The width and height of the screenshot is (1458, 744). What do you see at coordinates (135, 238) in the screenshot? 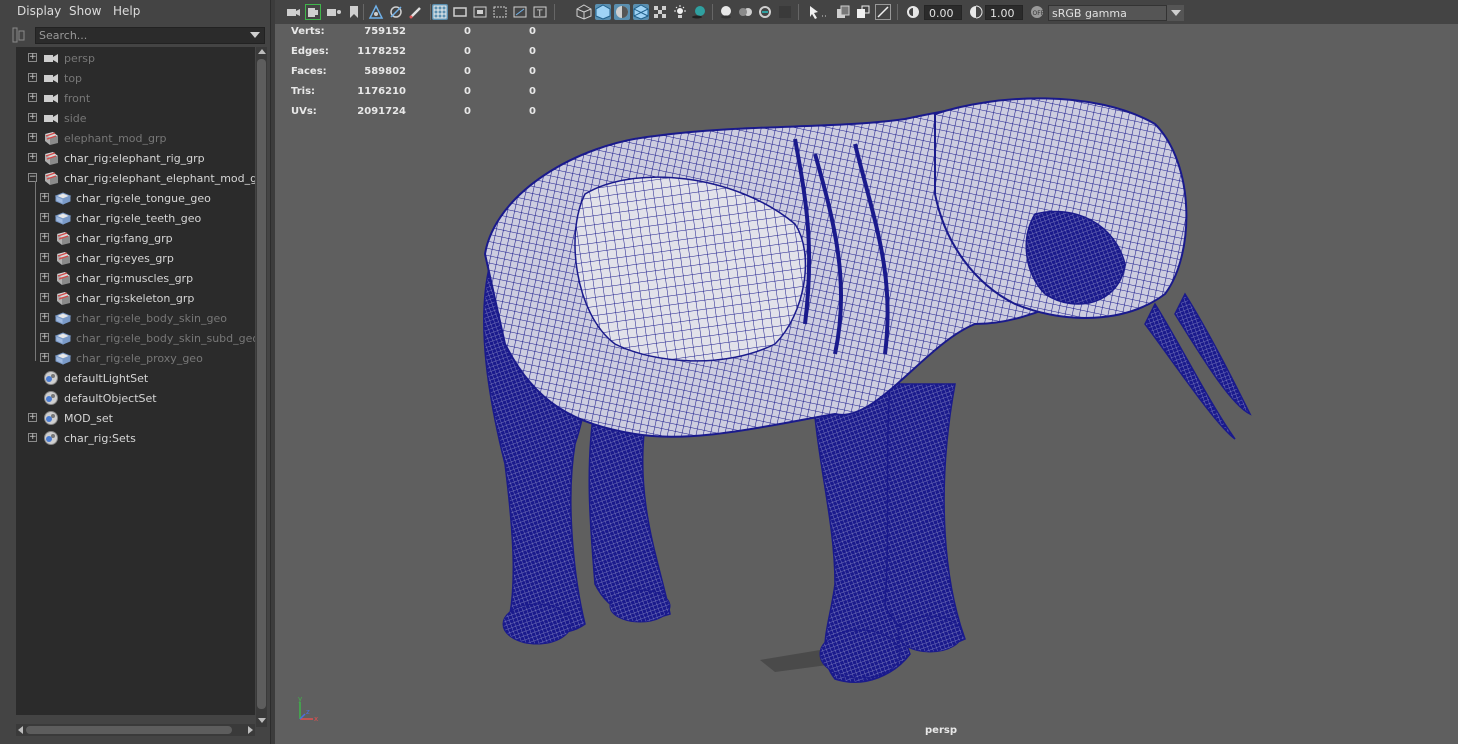
I see `outliner-item: + char_rig:fang_grp` at bounding box center [135, 238].